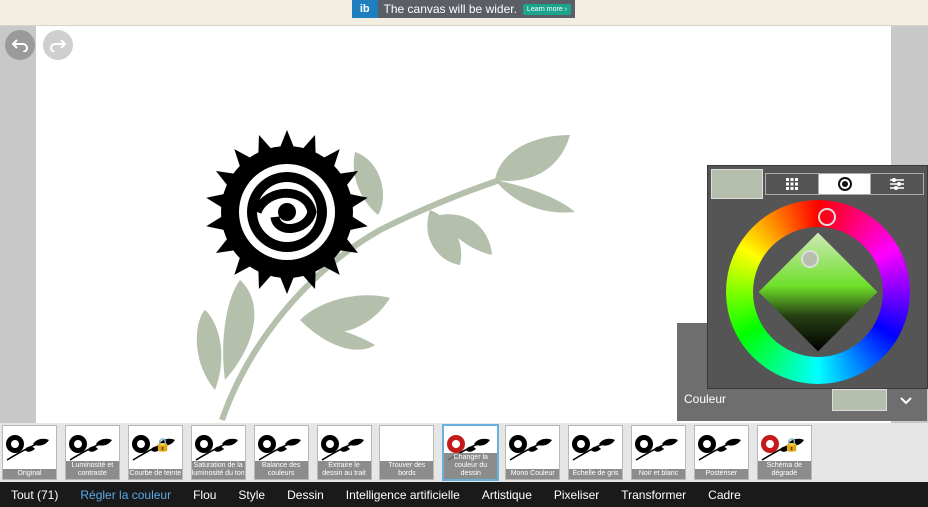 This screenshot has width=928, height=507. I want to click on filter-label: Noir et blanc, so click(658, 474).